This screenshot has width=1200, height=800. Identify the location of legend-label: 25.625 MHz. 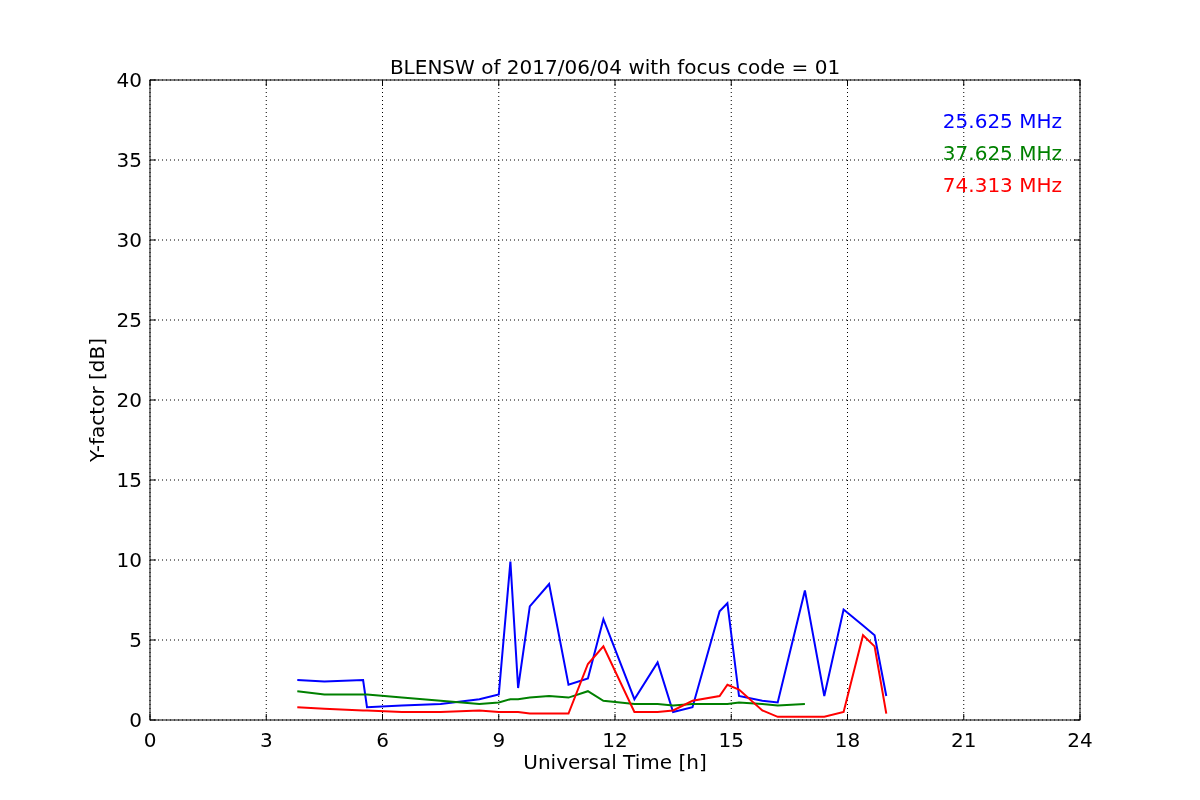
(1002, 121).